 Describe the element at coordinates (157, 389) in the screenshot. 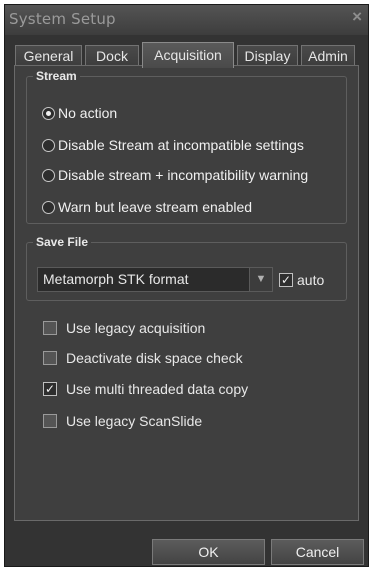

I see `checkbox-label: Use multi threaded data copy` at that location.